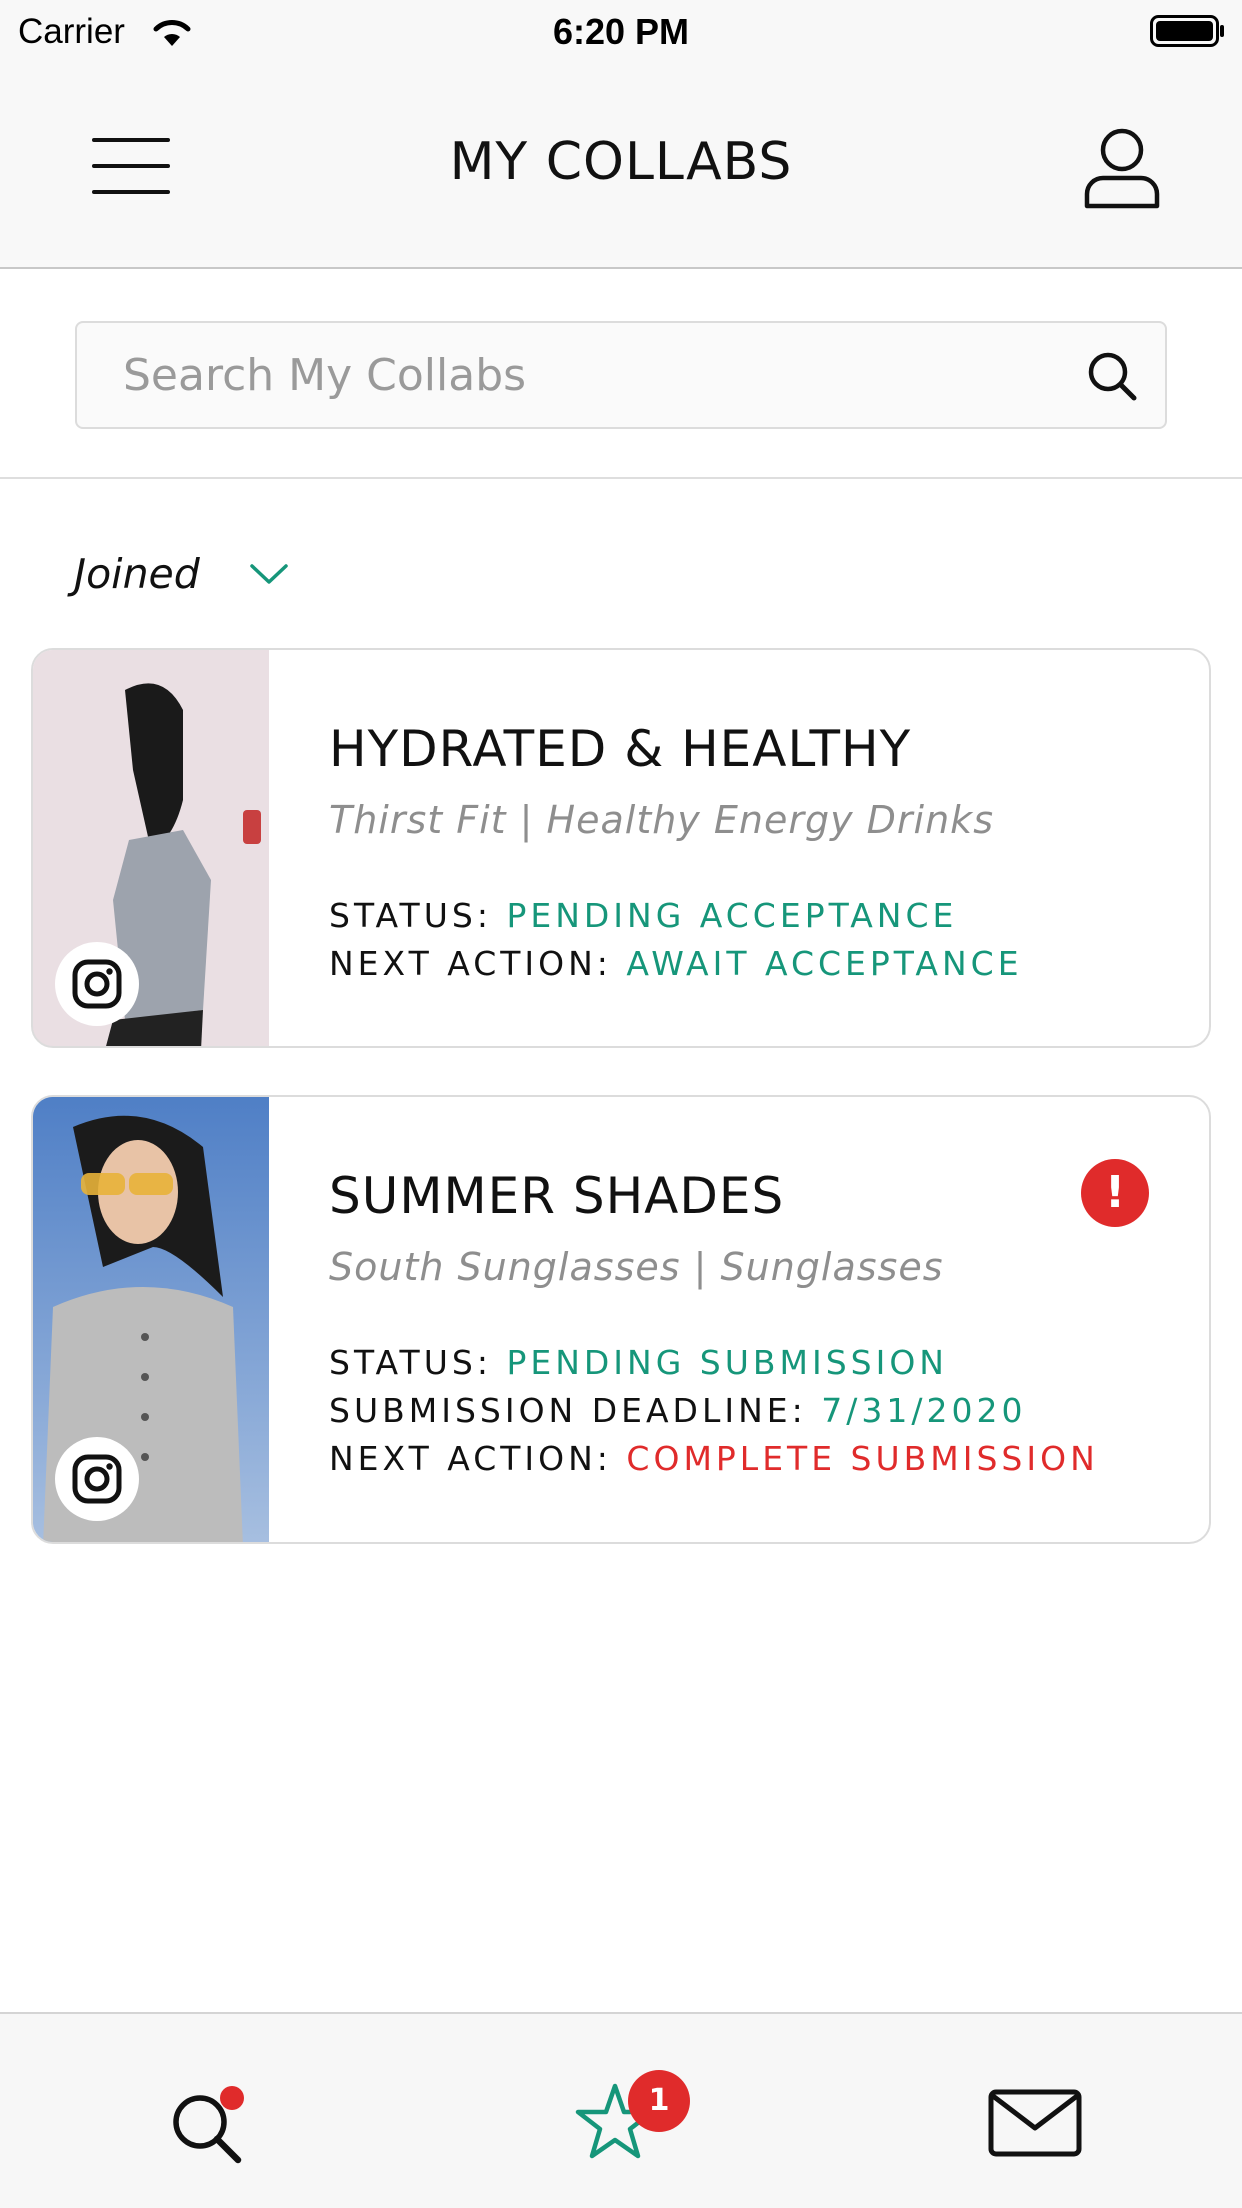 This screenshot has height=2208, width=1242. I want to click on status-bar: Carrier 6:20 PM, so click(621, 32).